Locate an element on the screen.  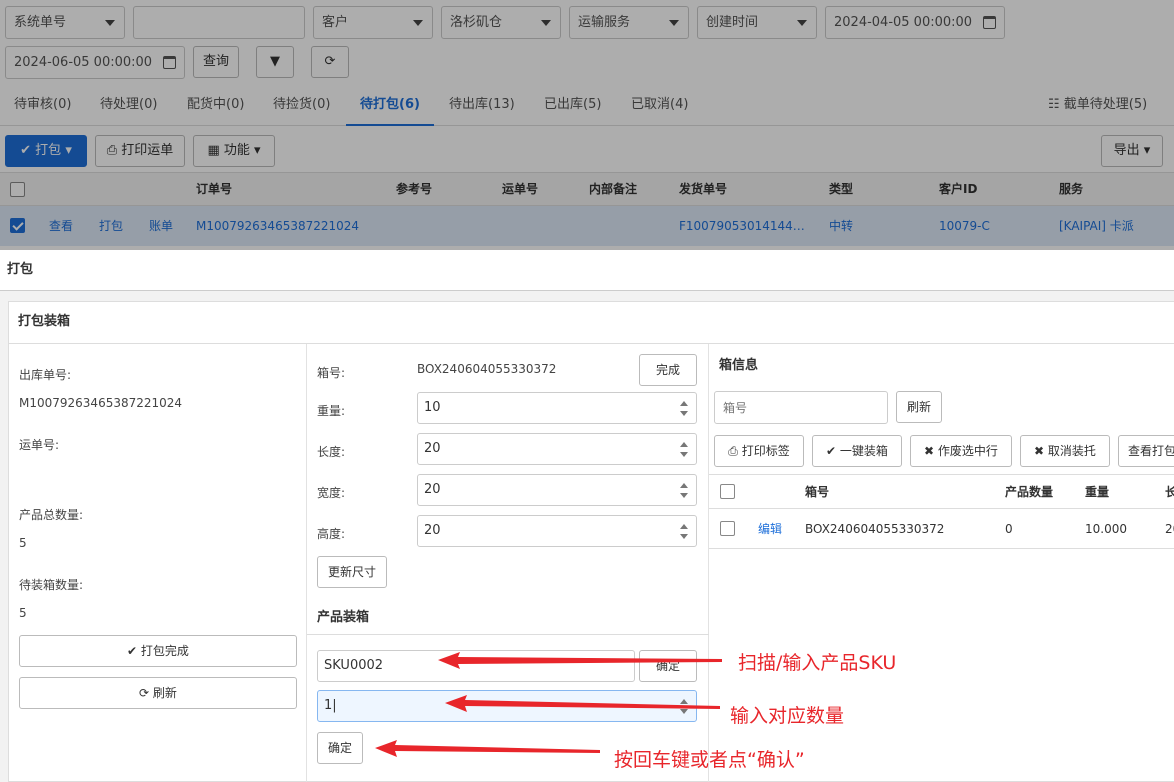
box-refresh-button: 刷新 is located at coordinates (919, 407).